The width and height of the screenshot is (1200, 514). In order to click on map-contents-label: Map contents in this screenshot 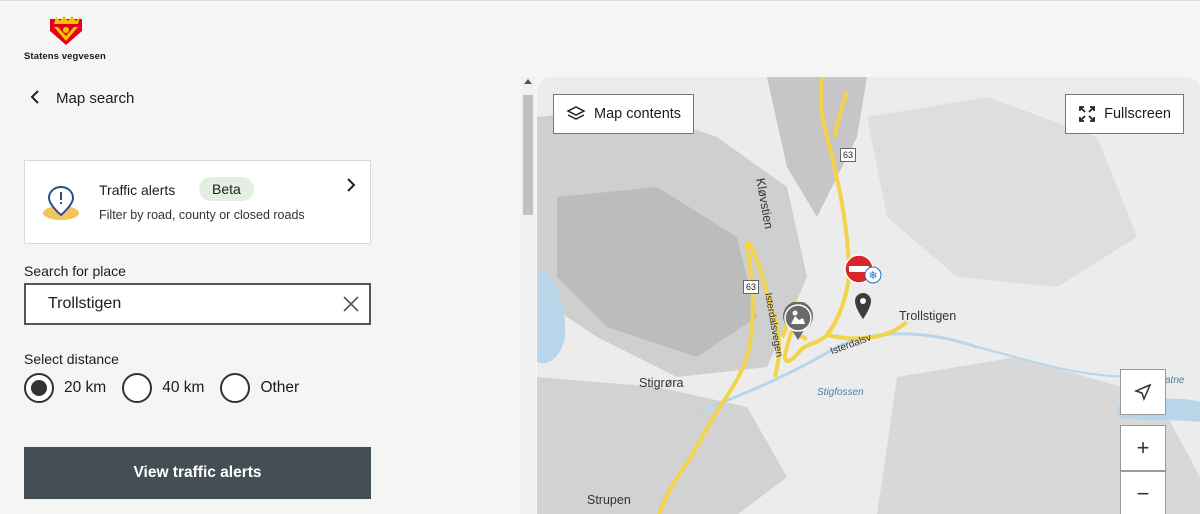, I will do `click(638, 114)`.